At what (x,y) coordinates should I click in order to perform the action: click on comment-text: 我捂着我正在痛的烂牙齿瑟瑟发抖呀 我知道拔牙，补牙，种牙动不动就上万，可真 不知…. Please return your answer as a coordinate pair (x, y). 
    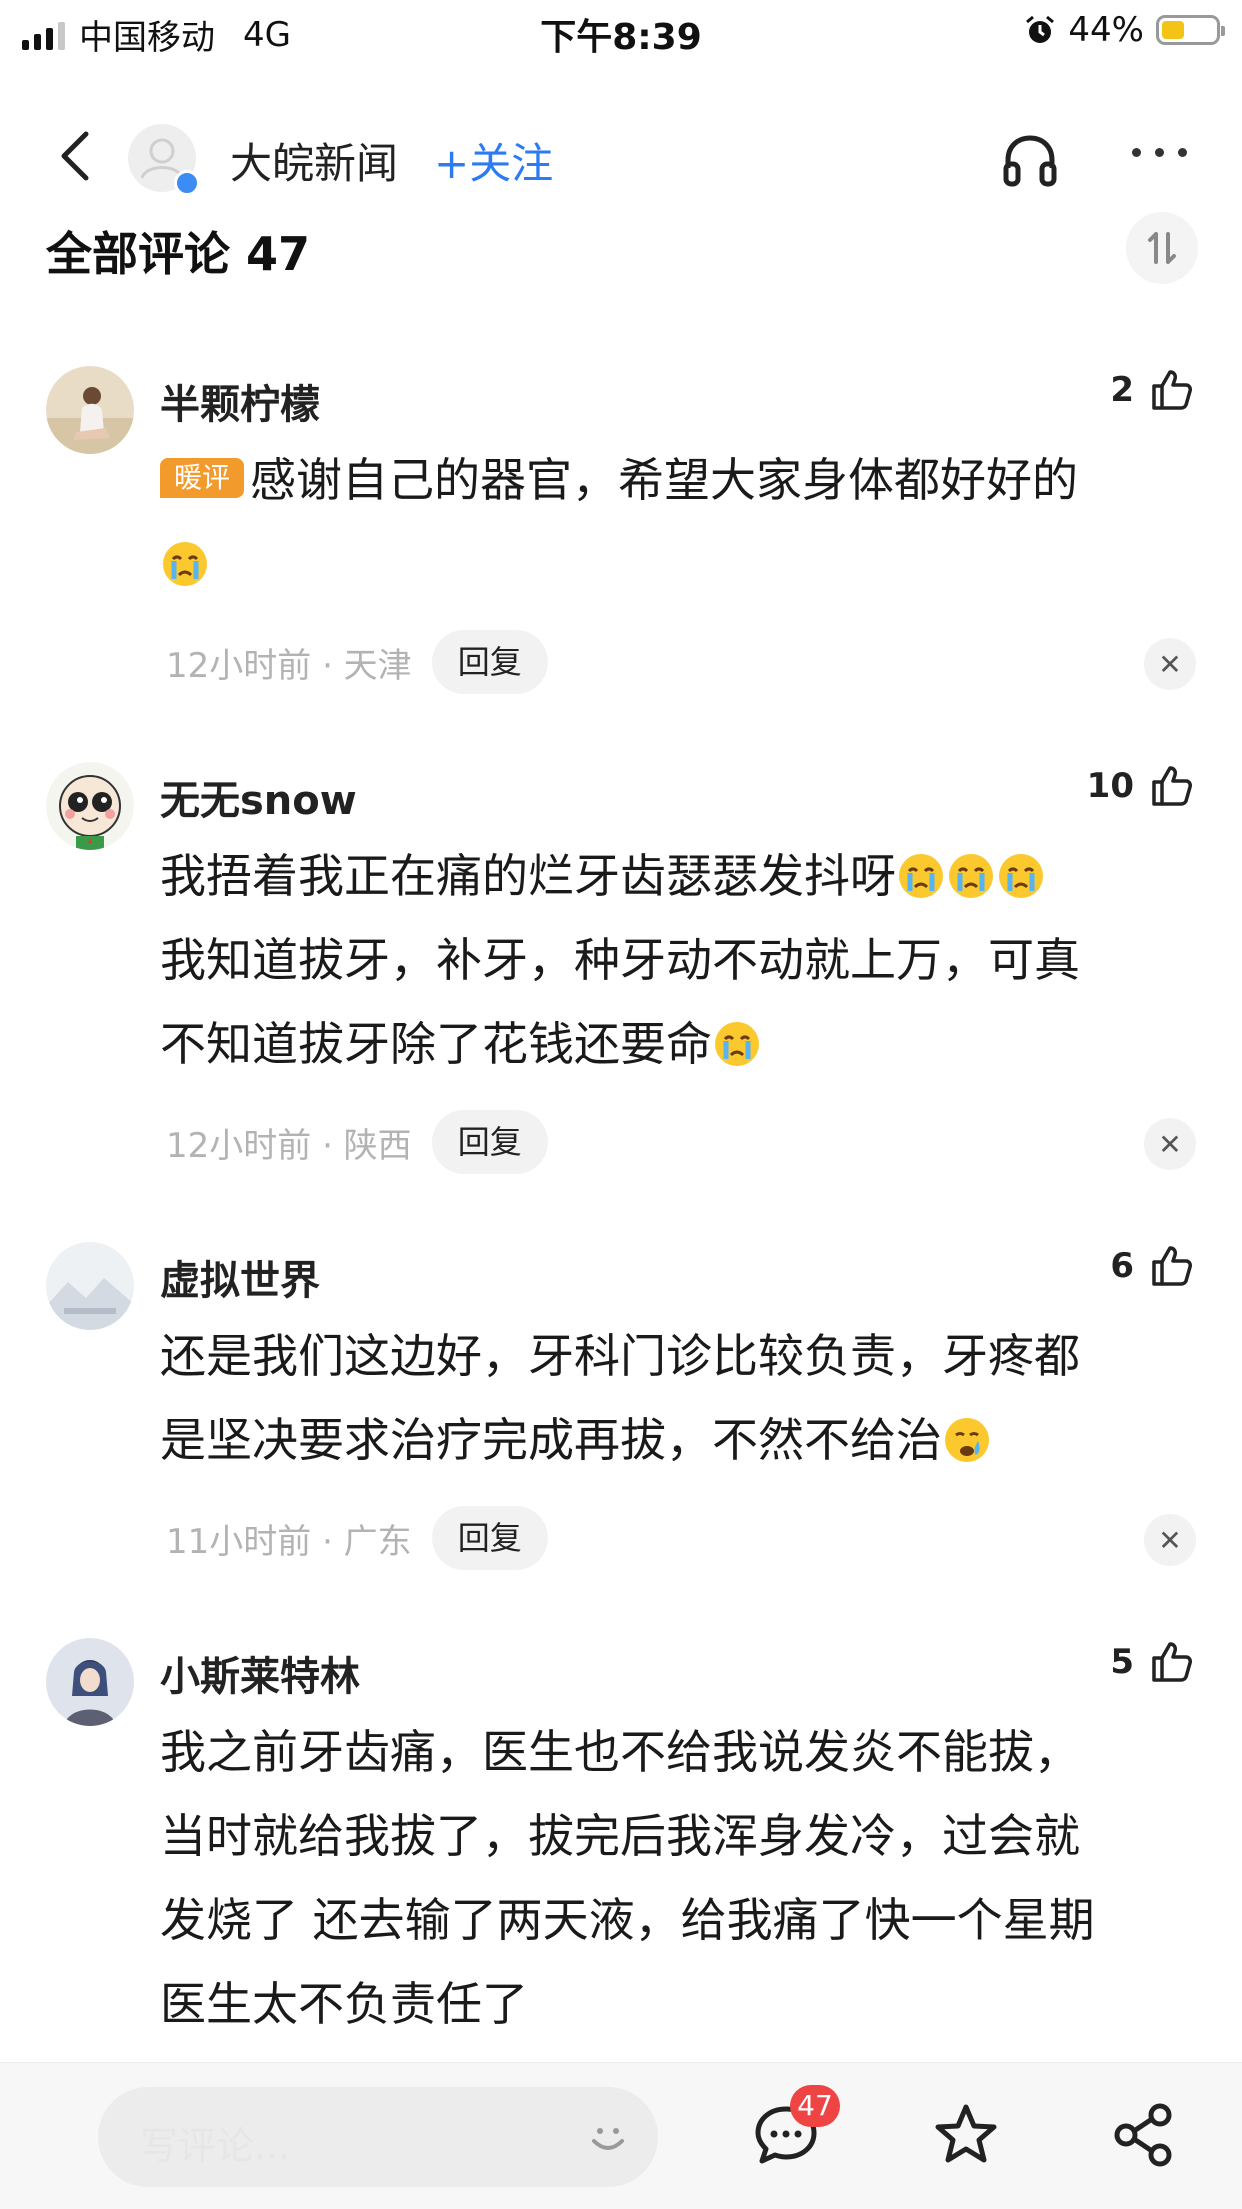
    Looking at the image, I should click on (620, 960).